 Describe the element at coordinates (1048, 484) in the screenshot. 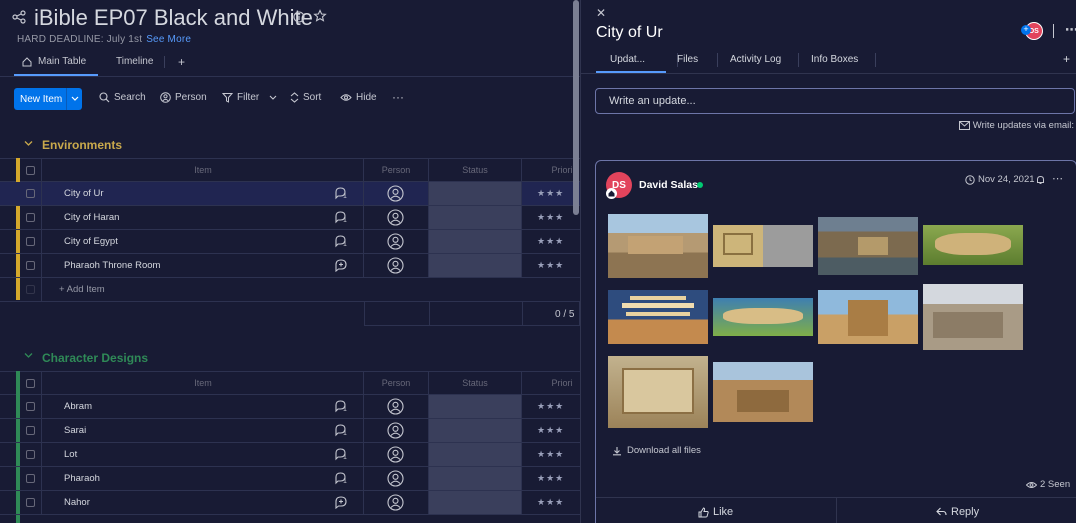

I see `seen-count: 2 Seen` at that location.